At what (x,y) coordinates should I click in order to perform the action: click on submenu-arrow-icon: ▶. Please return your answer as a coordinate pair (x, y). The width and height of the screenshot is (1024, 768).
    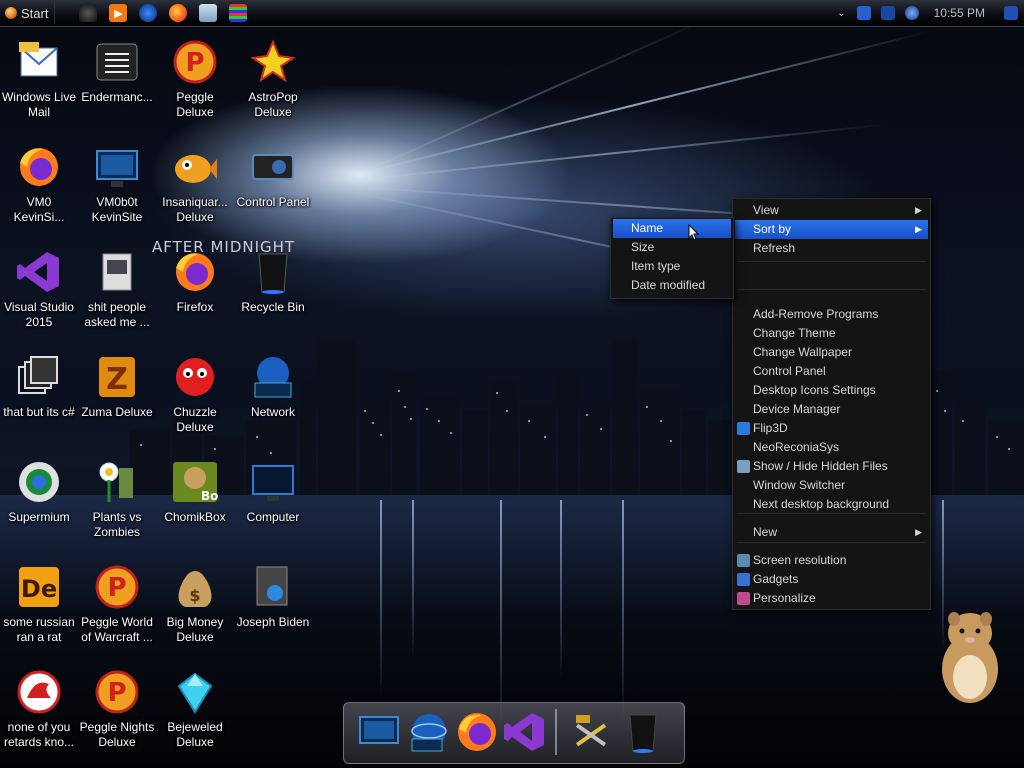
    Looking at the image, I should click on (918, 532).